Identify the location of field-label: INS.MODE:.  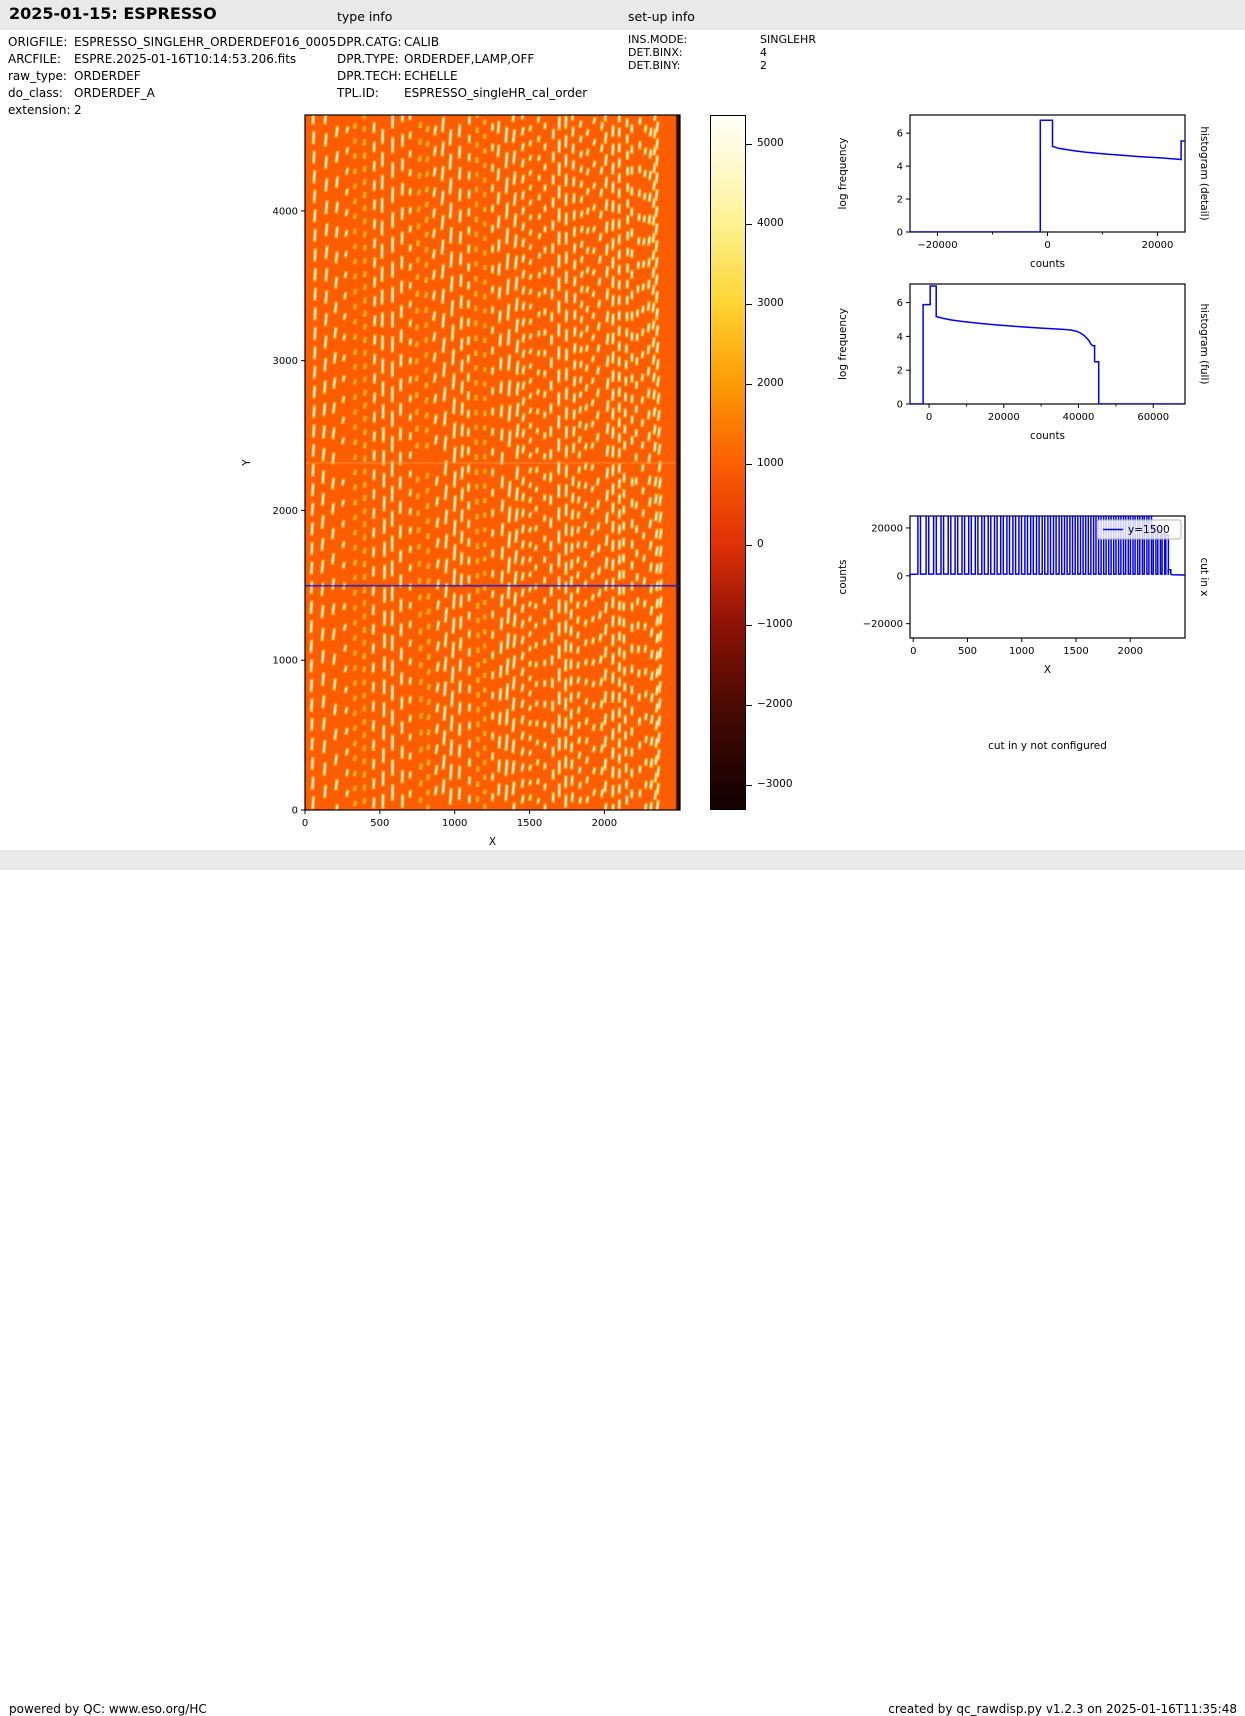
(658, 39).